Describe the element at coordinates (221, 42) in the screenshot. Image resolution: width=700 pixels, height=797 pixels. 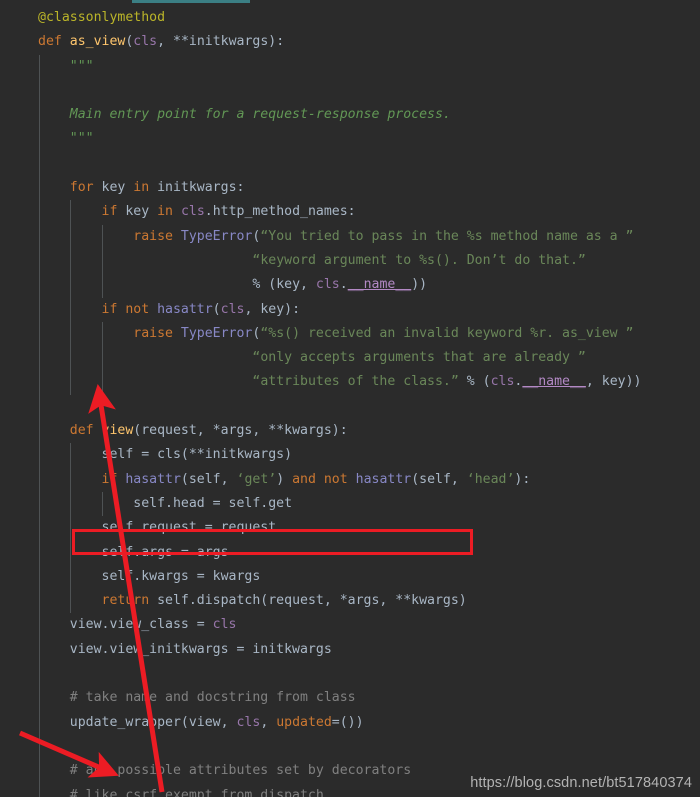
I see `code-token: , **initkwargs):` at that location.